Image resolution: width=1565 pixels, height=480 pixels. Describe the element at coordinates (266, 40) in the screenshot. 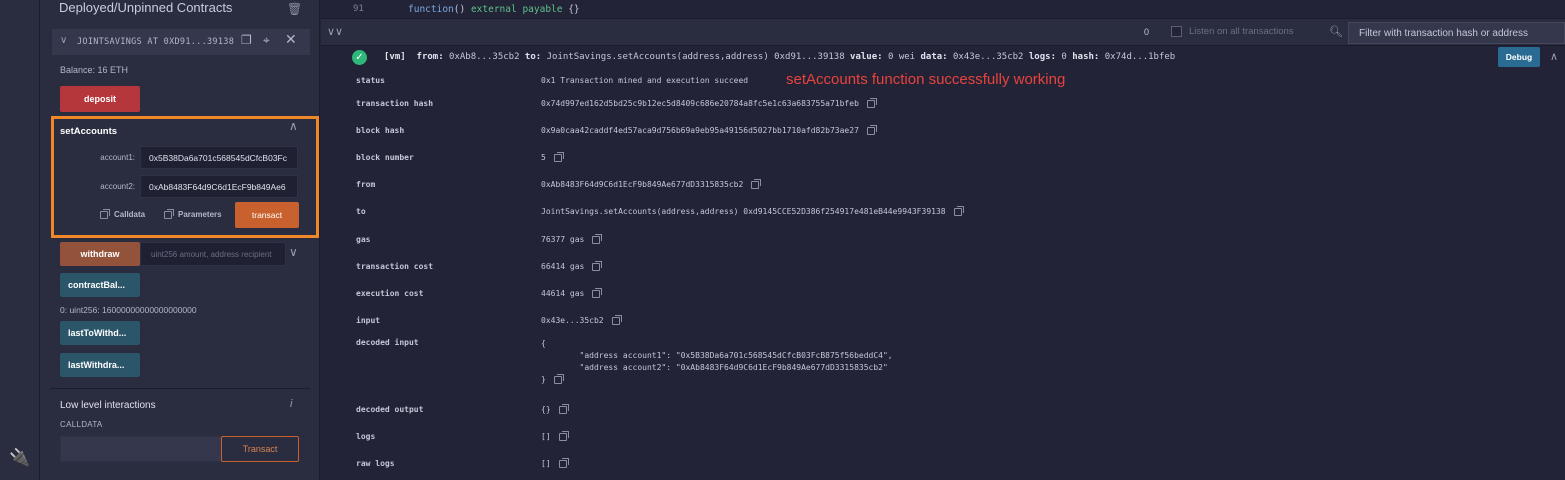

I see `pin-icon: ⌖` at that location.